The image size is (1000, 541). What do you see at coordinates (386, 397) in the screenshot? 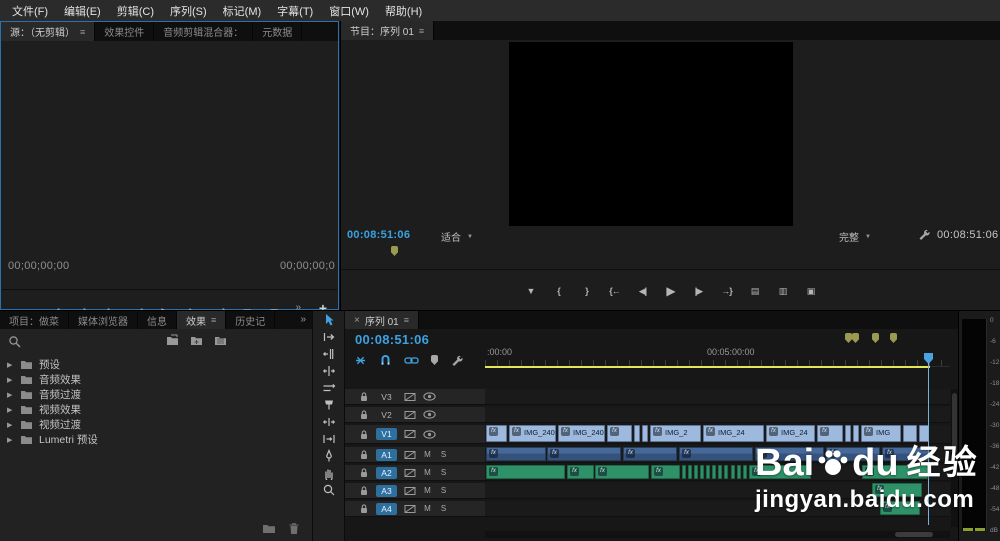
I see `track-target-V3: V3` at bounding box center [386, 397].